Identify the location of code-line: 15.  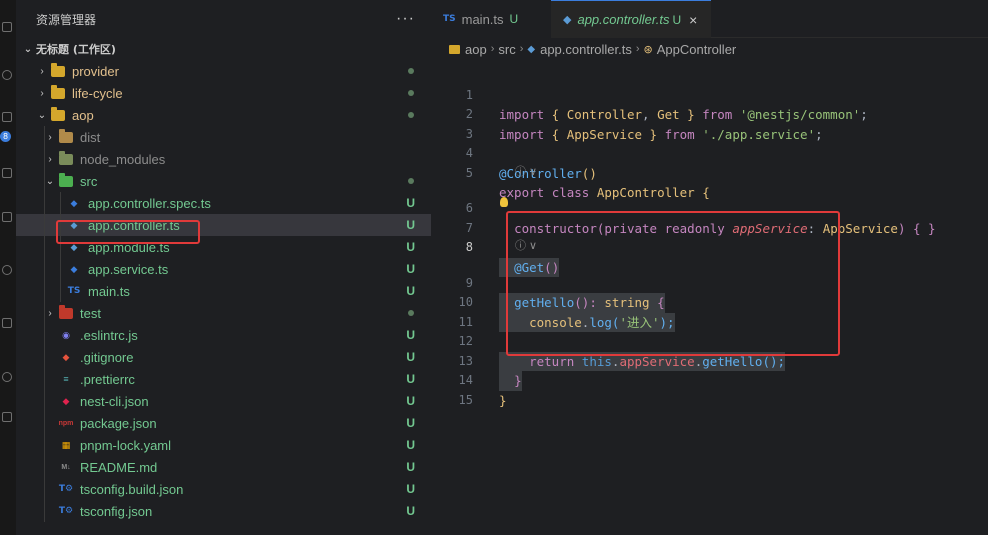
(709, 389).